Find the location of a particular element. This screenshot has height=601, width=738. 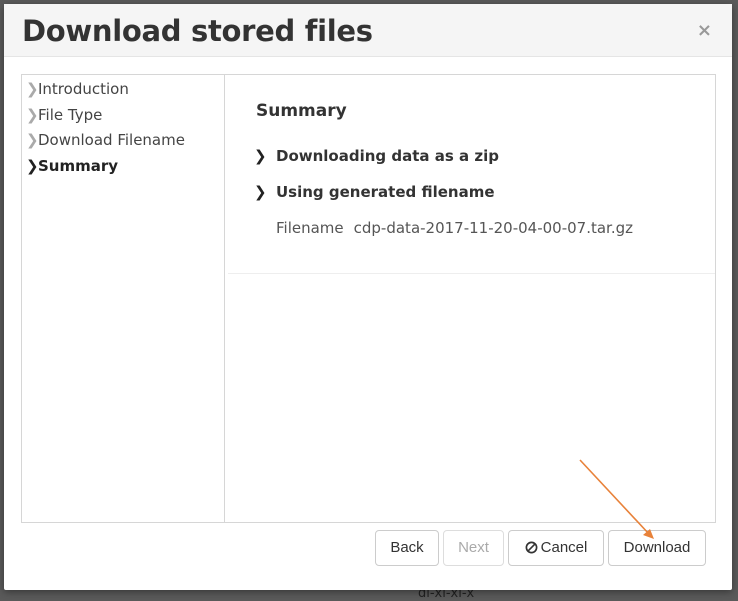

cancel-label: Cancel is located at coordinates (564, 547).